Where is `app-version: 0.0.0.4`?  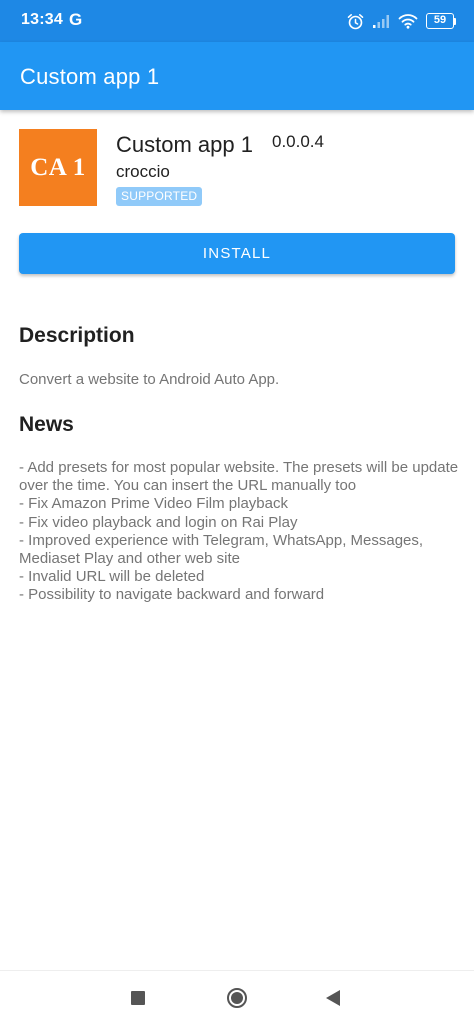
app-version: 0.0.0.4 is located at coordinates (298, 141).